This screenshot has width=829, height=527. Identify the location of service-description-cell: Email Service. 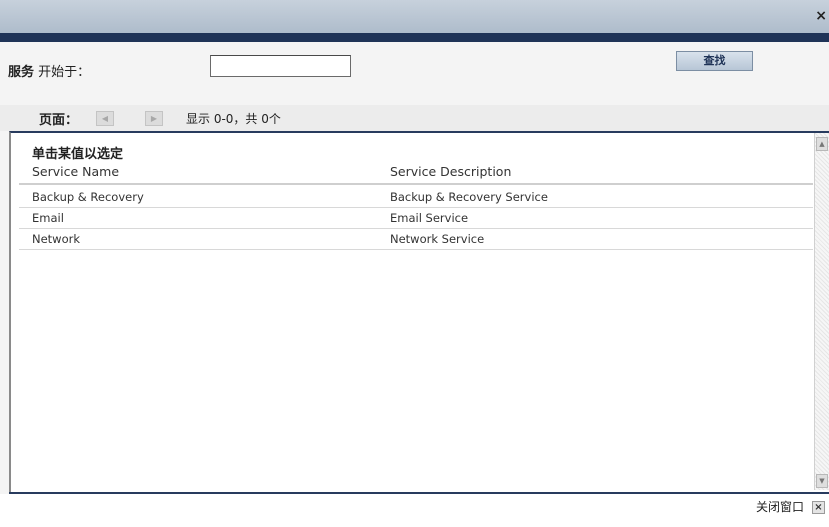
(429, 218).